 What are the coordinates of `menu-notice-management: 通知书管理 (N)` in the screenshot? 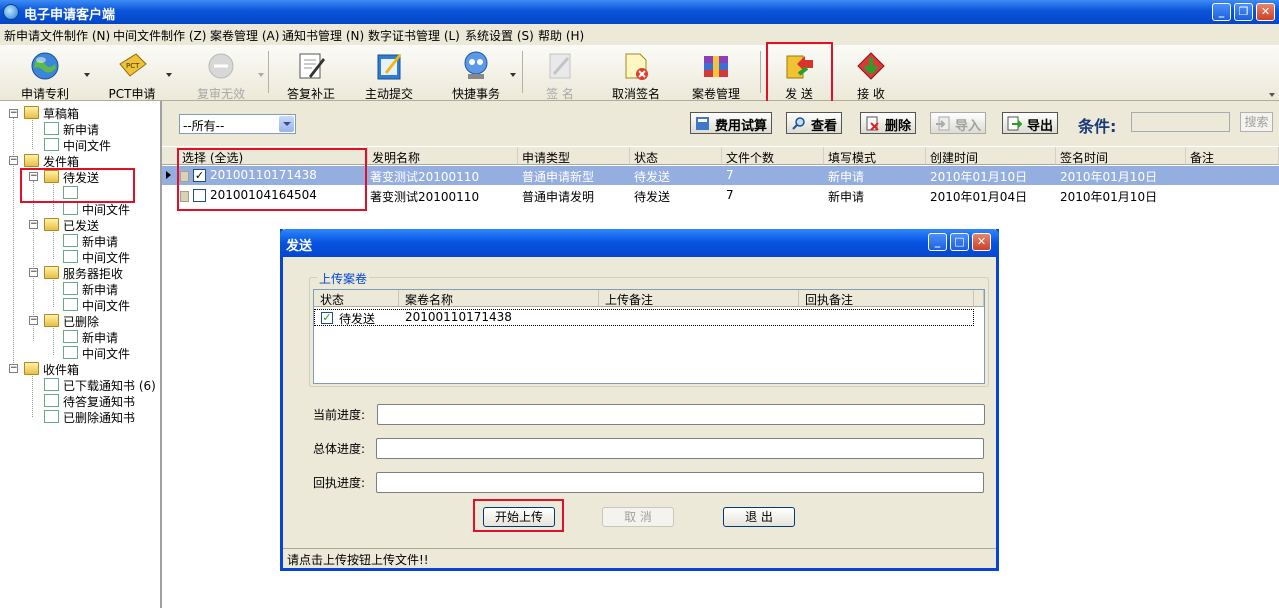 It's located at (323, 35).